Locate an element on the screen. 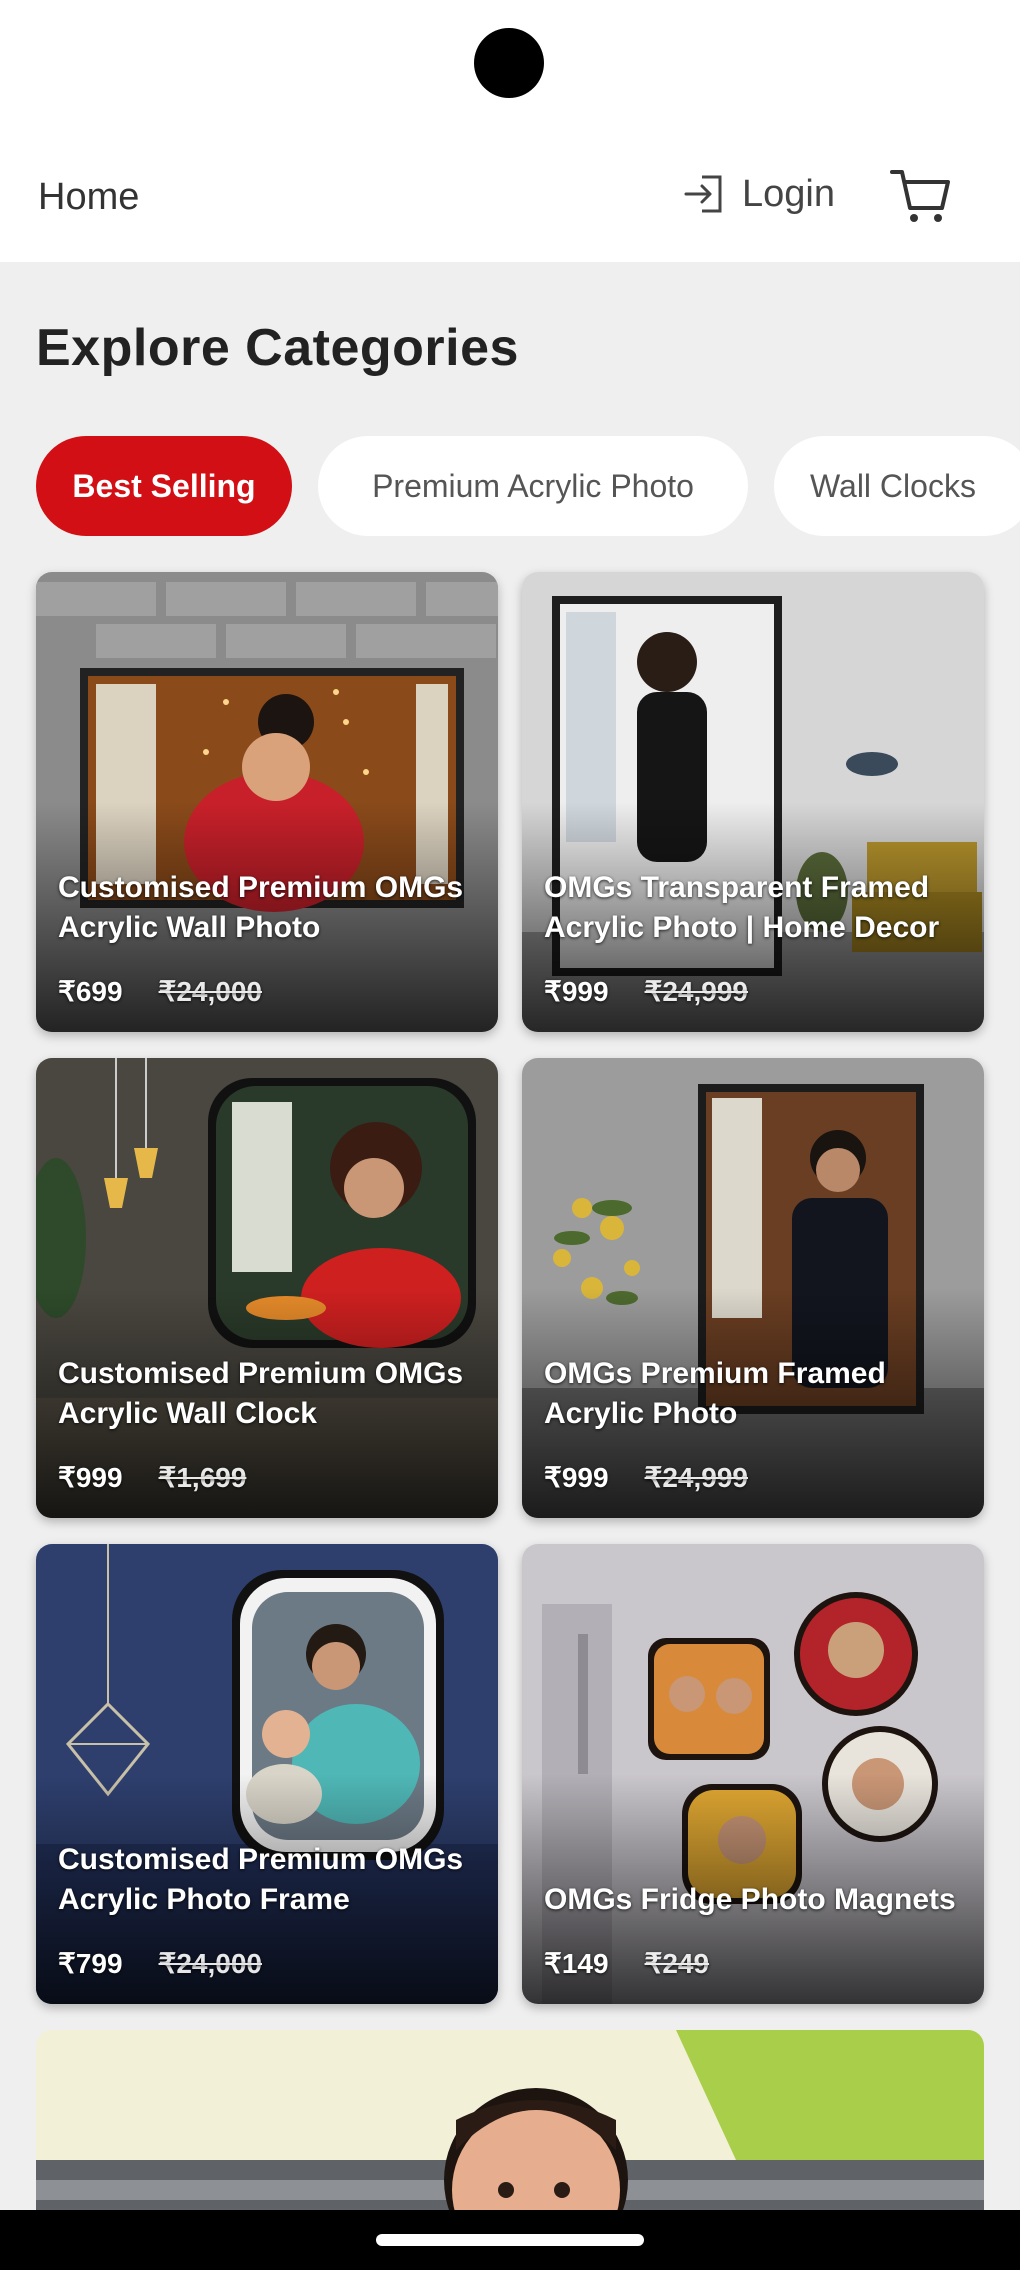 The width and height of the screenshot is (1020, 2270). camera-cutout is located at coordinates (509, 63).